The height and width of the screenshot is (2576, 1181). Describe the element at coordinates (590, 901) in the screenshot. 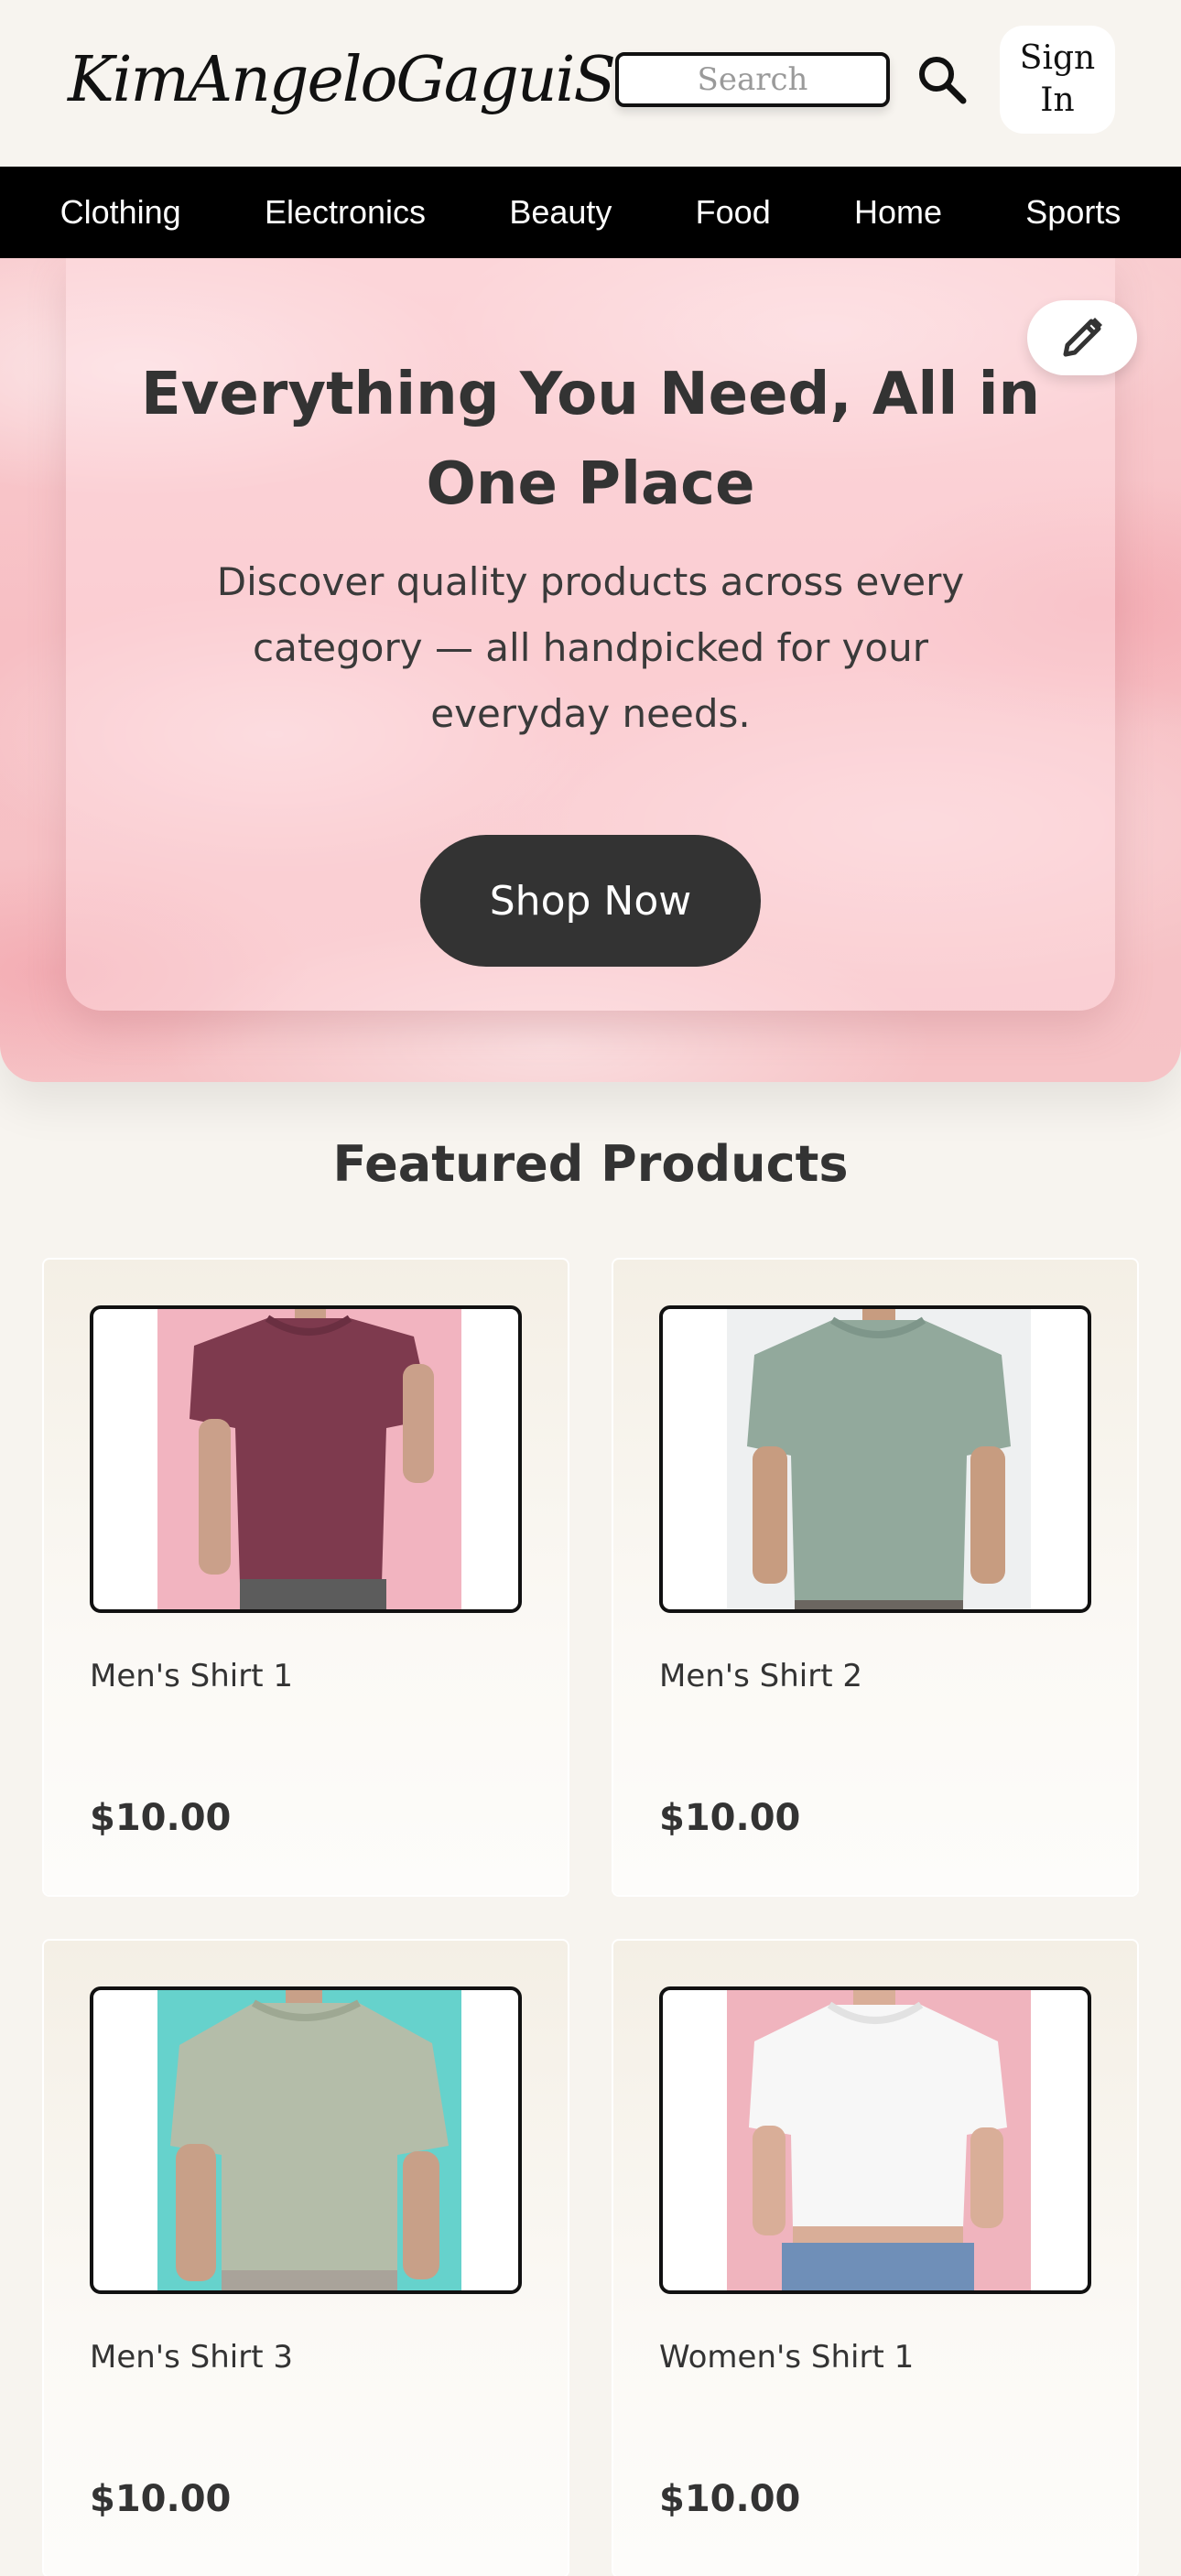

I see `shop-now-button: Shop Now` at that location.